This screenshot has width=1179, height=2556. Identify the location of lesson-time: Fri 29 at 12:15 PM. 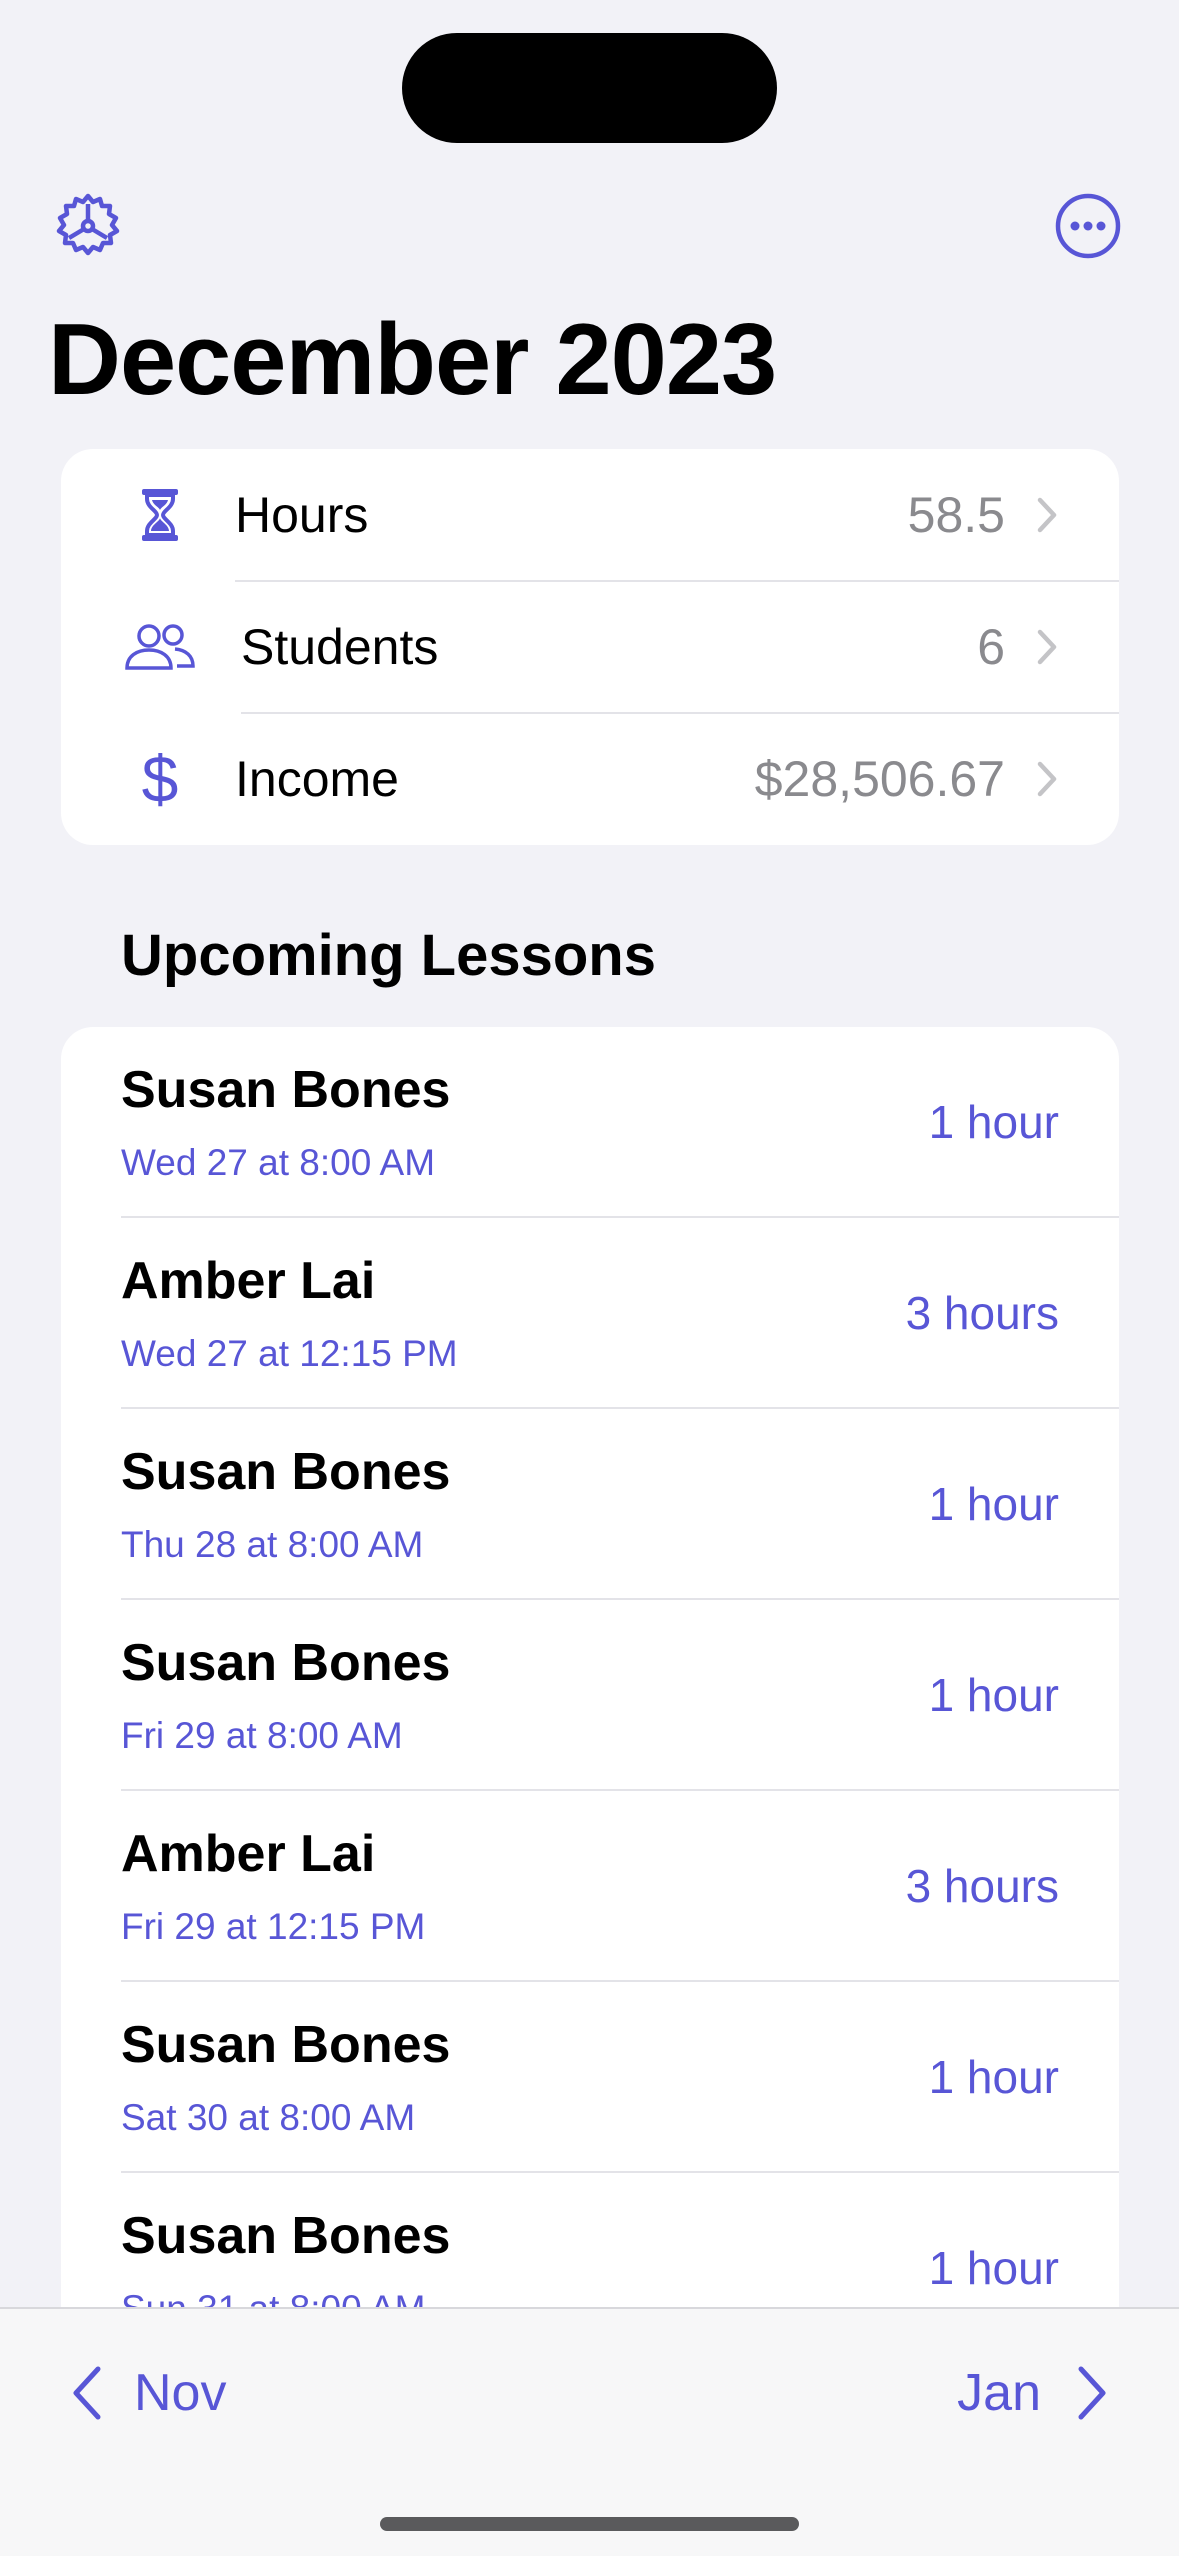
(273, 1926).